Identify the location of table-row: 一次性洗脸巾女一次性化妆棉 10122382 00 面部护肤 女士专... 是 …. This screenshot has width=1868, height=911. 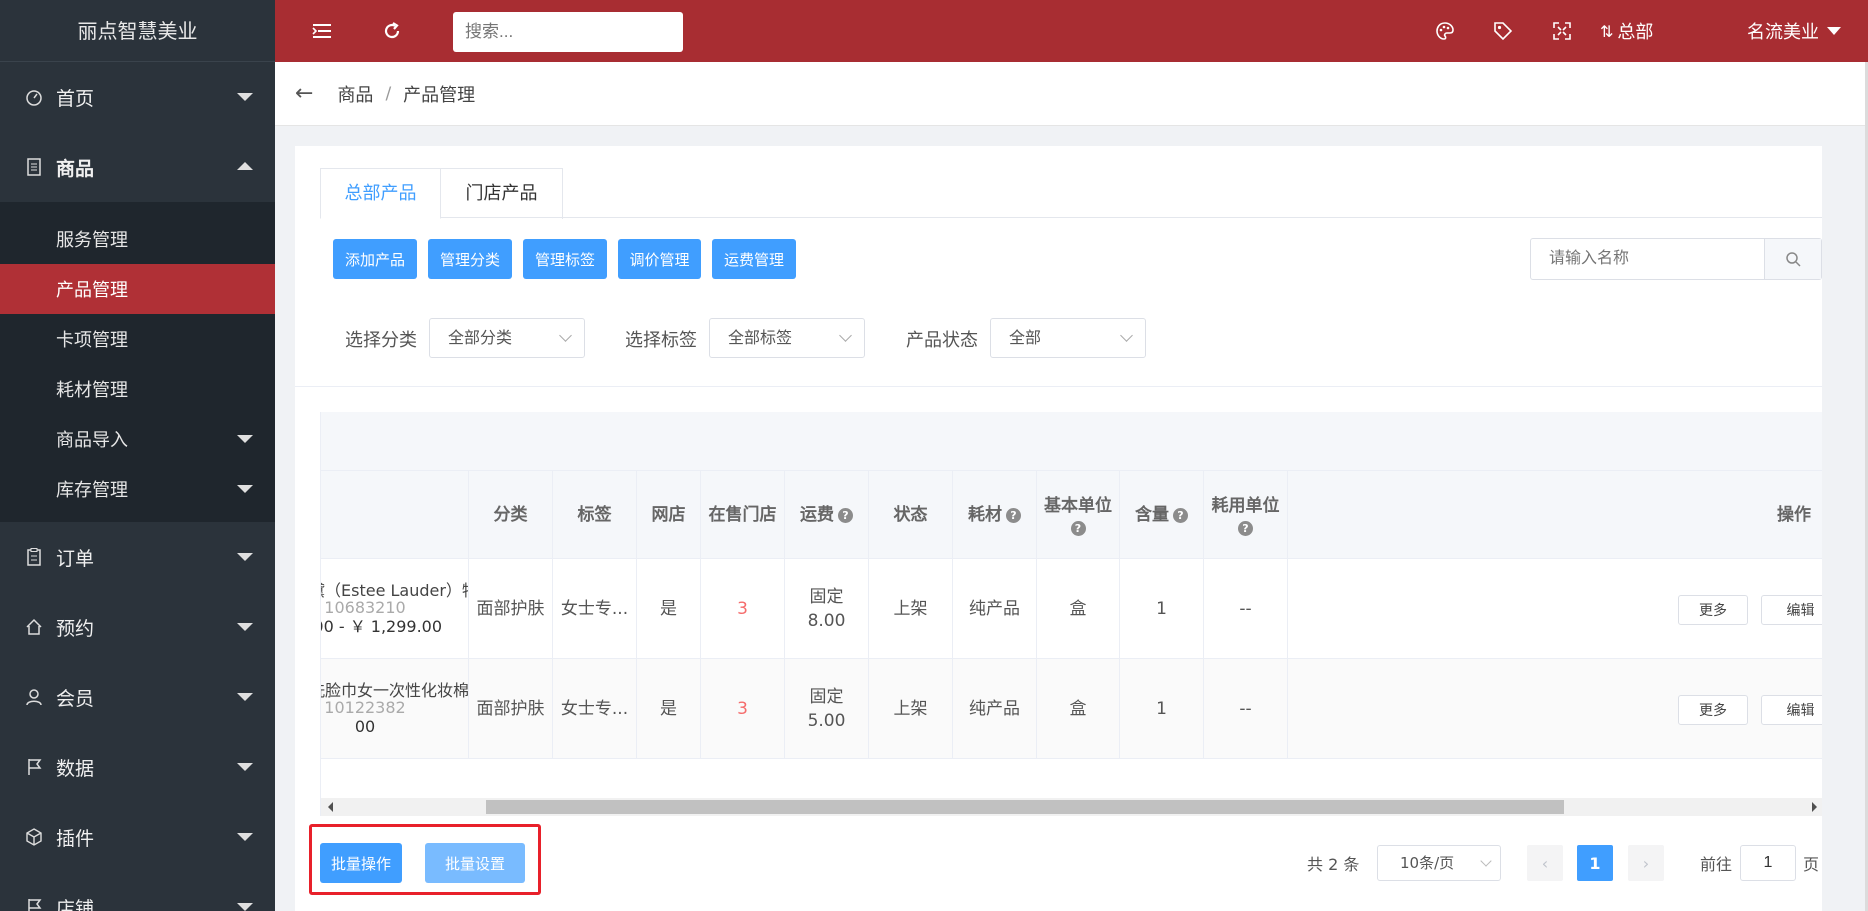
(1071, 709).